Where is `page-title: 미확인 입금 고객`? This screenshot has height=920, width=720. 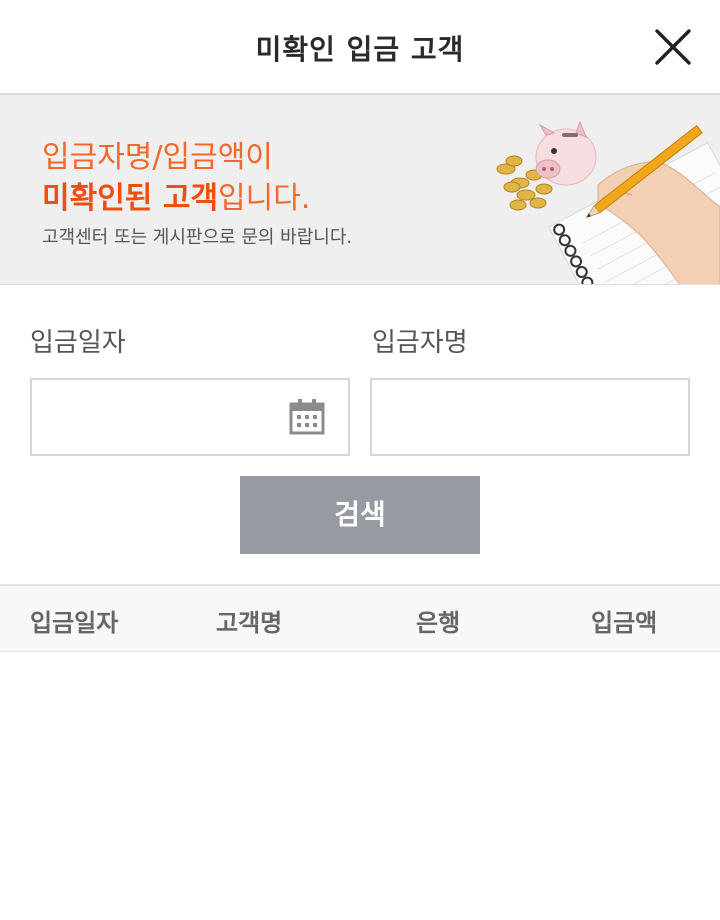
page-title: 미확인 입금 고객 is located at coordinates (360, 49).